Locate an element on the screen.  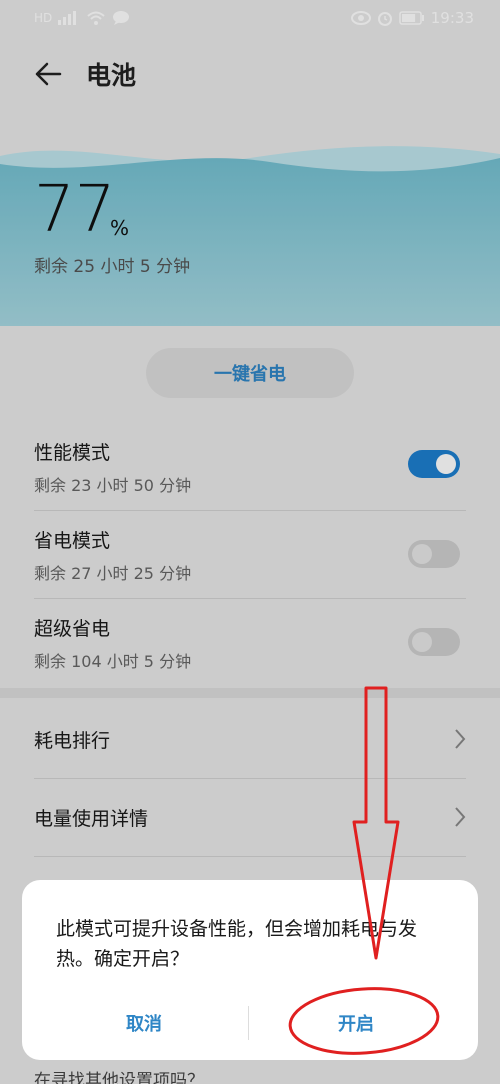
dialog-message: 此模式可提升设备性能，但会增加耗电与发热。确定开启？ is located at coordinates (237, 944).